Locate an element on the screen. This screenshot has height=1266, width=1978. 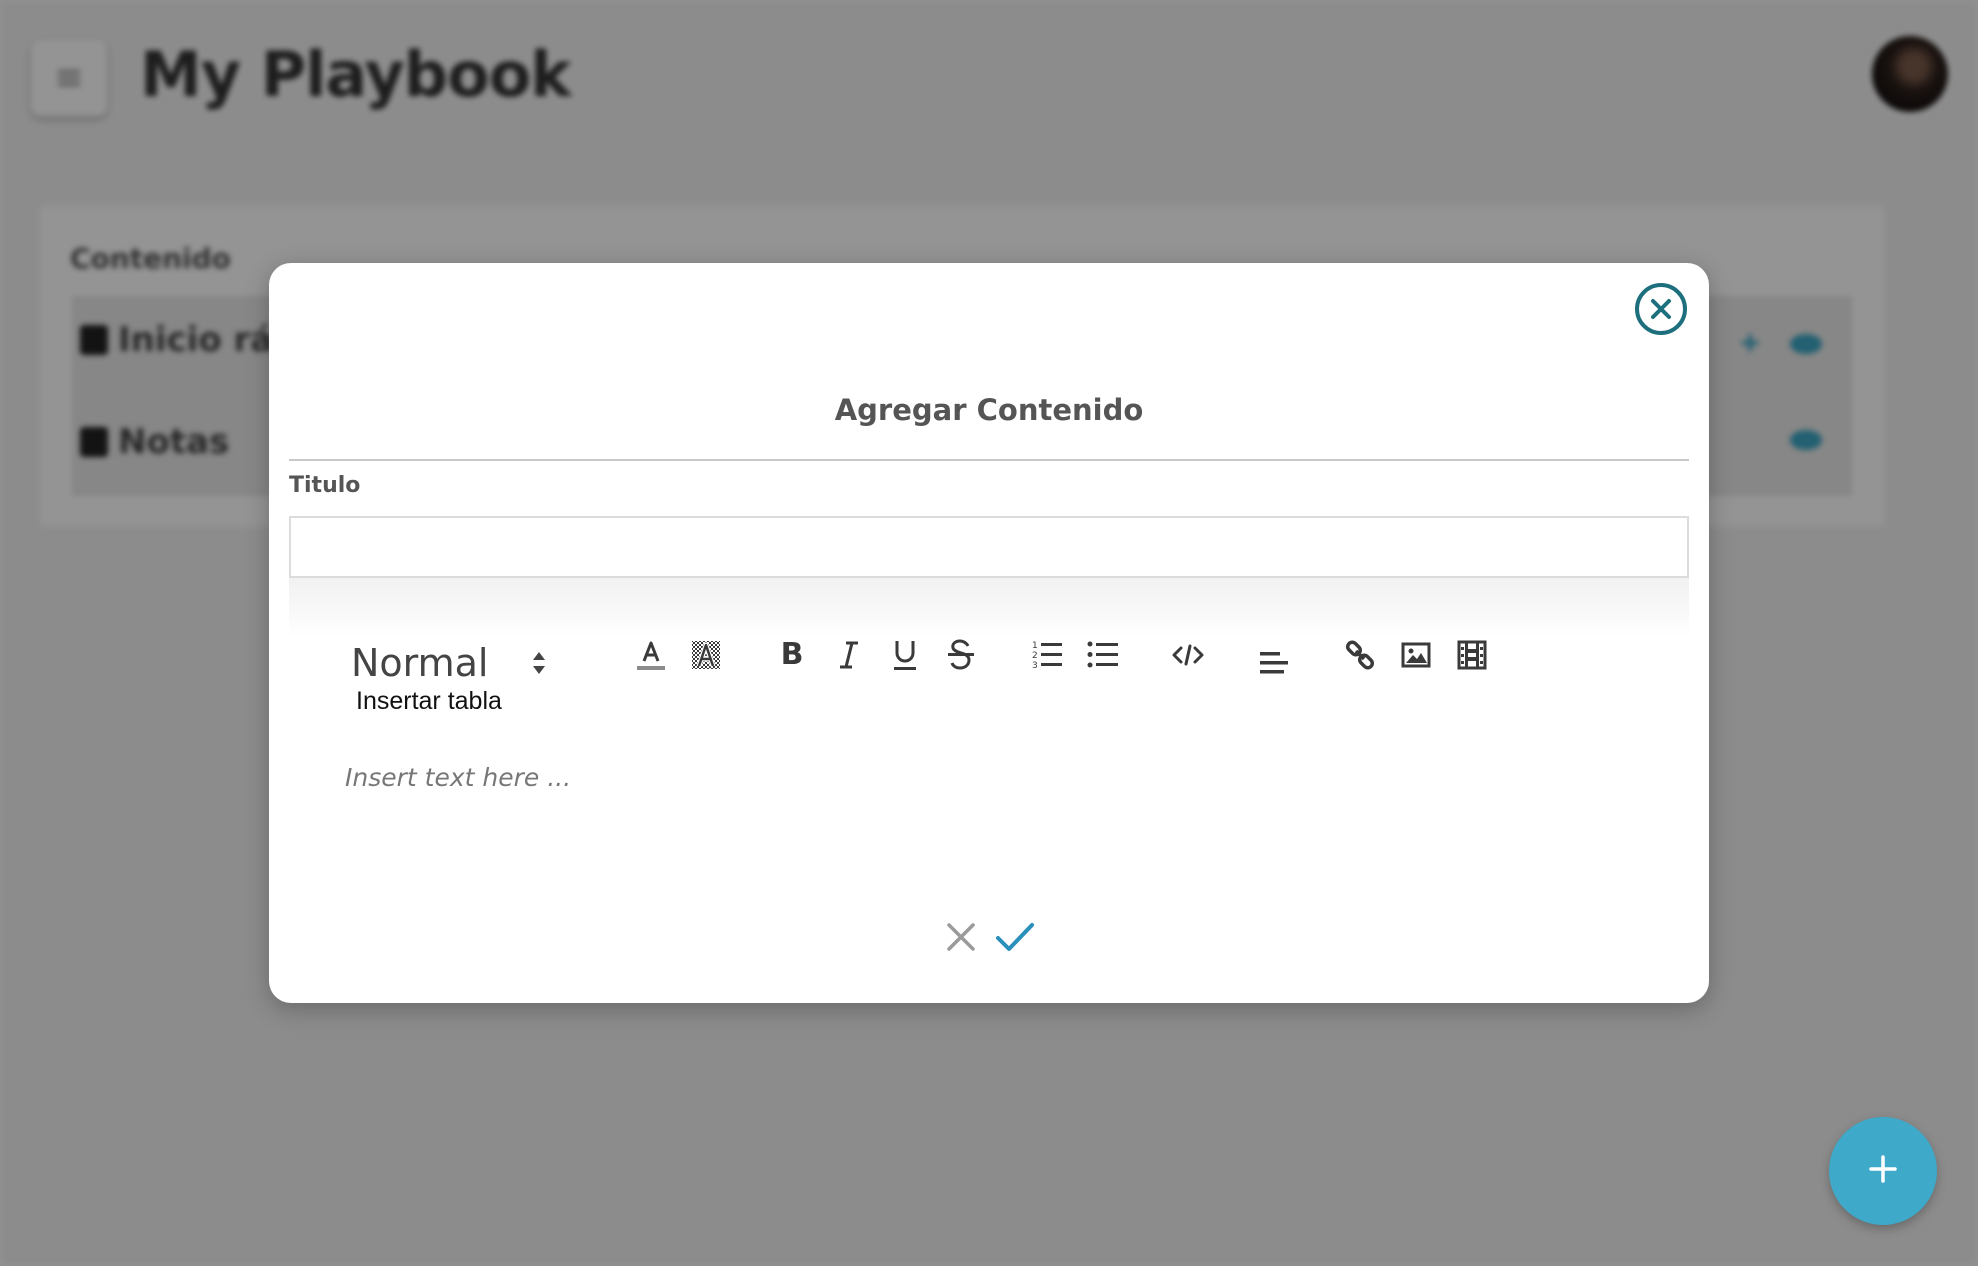
code-button is located at coordinates (1188, 655).